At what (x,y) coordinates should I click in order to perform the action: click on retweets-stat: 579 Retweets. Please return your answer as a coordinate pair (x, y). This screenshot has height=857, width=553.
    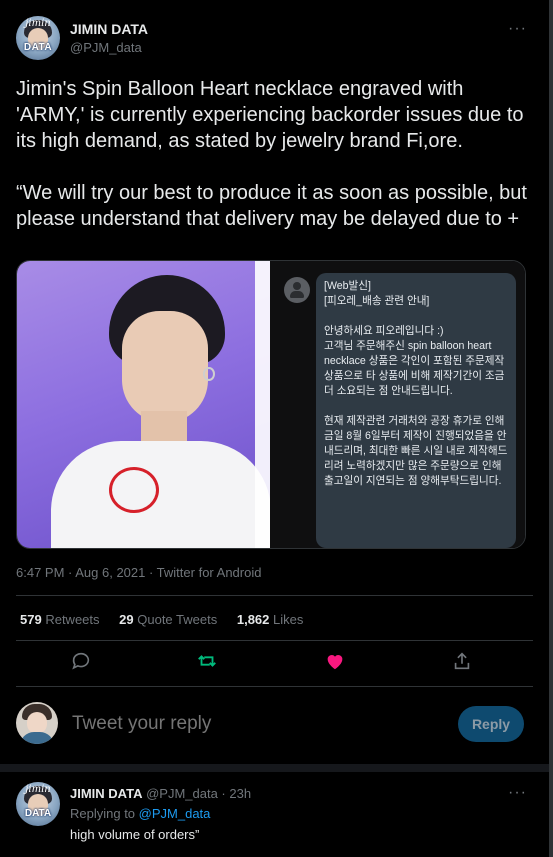
    Looking at the image, I should click on (60, 619).